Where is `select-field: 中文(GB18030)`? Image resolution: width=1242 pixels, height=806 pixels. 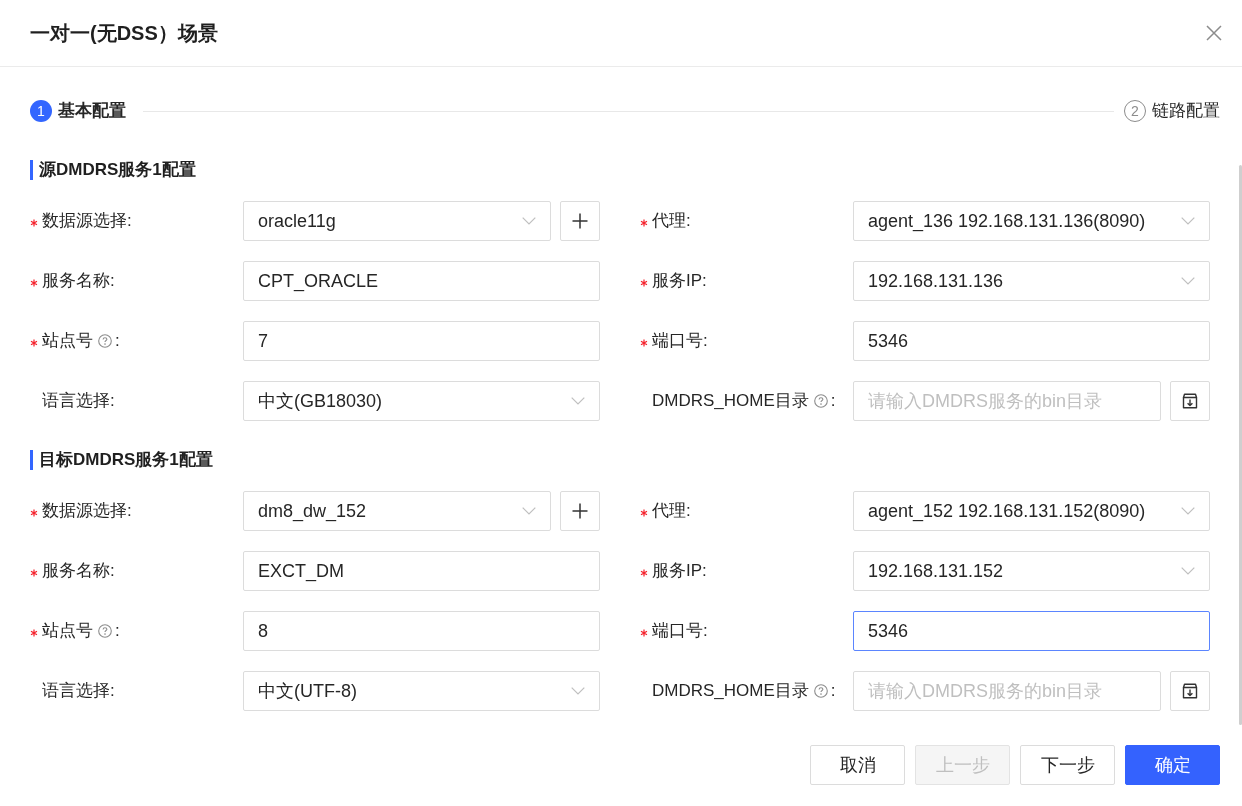 select-field: 中文(GB18030) is located at coordinates (421, 401).